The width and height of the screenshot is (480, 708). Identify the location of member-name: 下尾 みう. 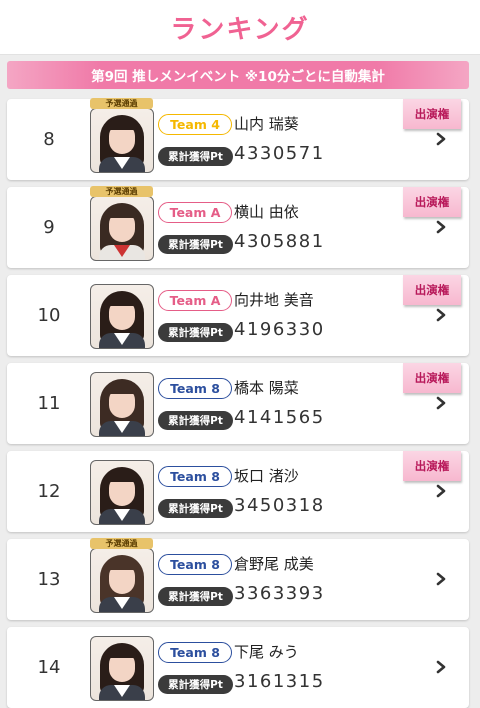
(266, 652).